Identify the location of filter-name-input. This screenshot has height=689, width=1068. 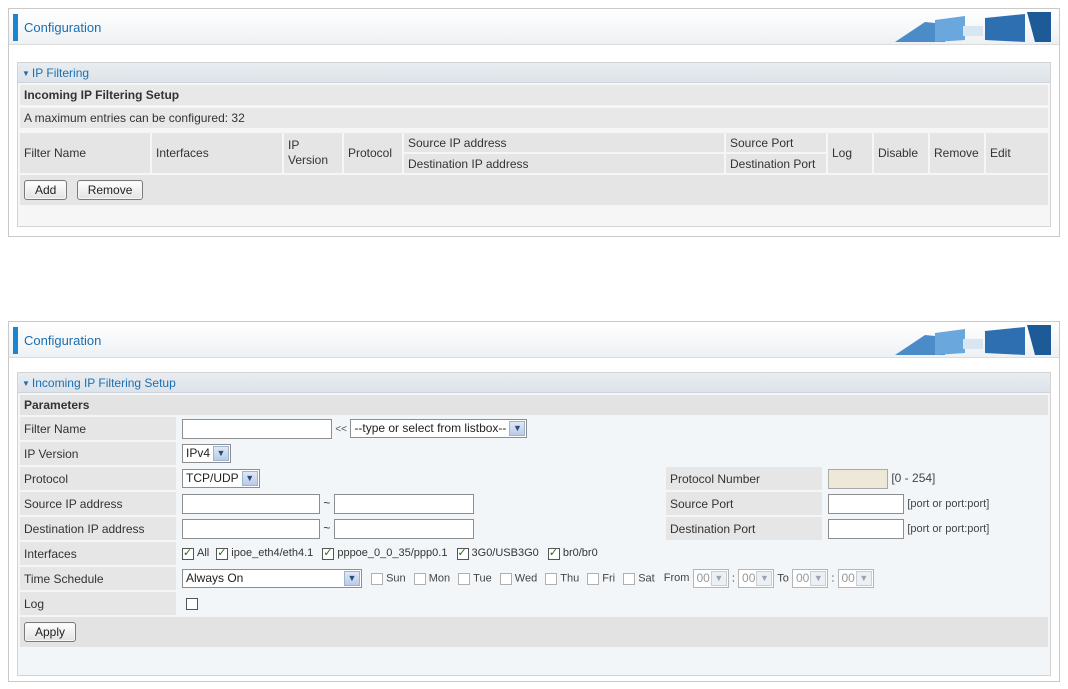
(257, 428).